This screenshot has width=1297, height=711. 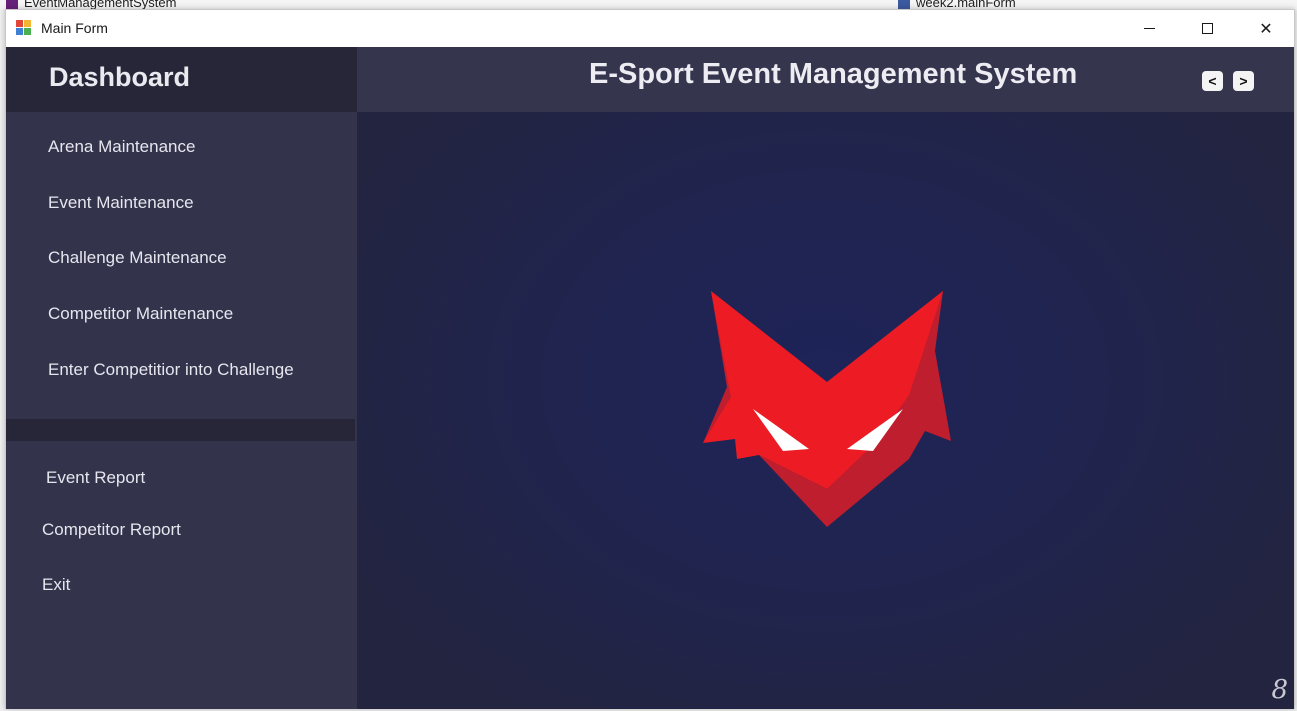 What do you see at coordinates (121, 147) in the screenshot?
I see `nav-arena-maintenance: Arena Maintenance` at bounding box center [121, 147].